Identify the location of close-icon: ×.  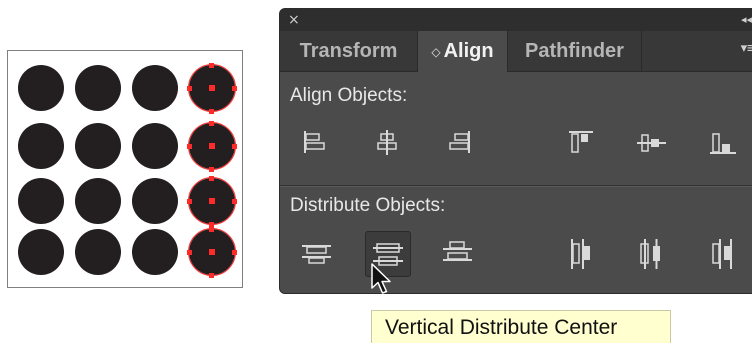
(294, 20).